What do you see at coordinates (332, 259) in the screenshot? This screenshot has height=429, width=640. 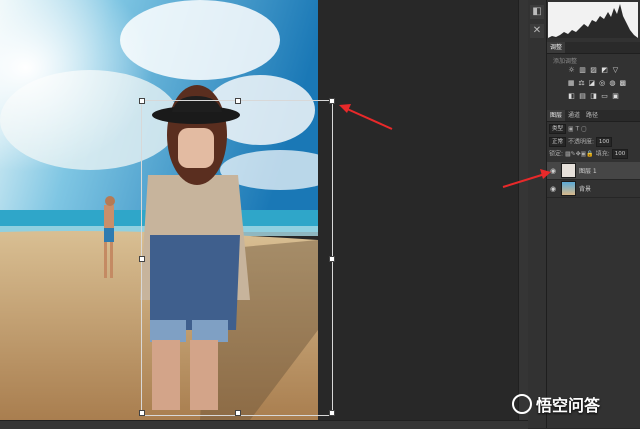 I see `transform-handle-right` at bounding box center [332, 259].